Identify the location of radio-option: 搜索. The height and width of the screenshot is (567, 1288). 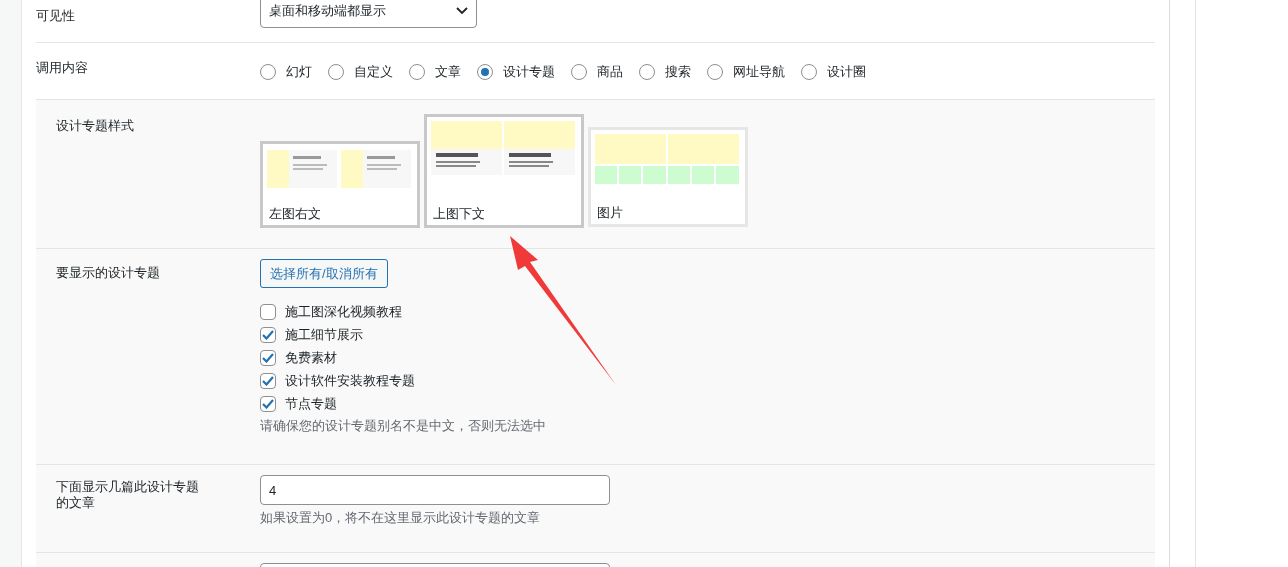
(665, 72).